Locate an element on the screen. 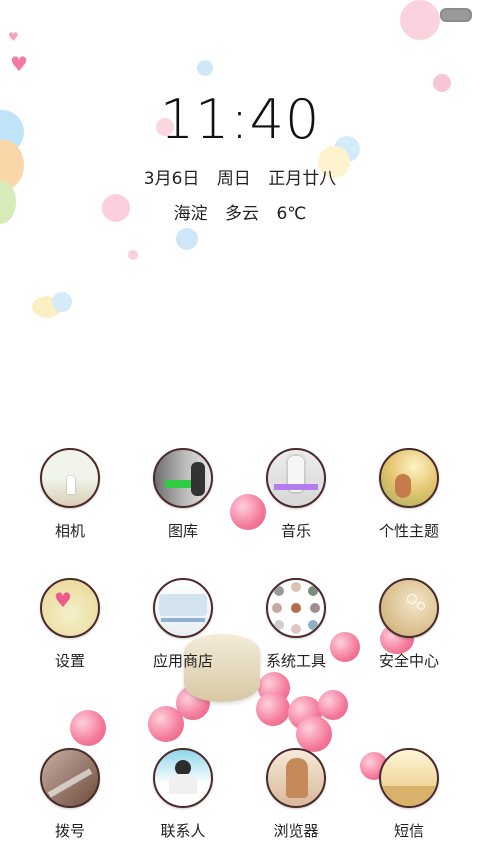  app-label: 设置 is located at coordinates (69, 661).